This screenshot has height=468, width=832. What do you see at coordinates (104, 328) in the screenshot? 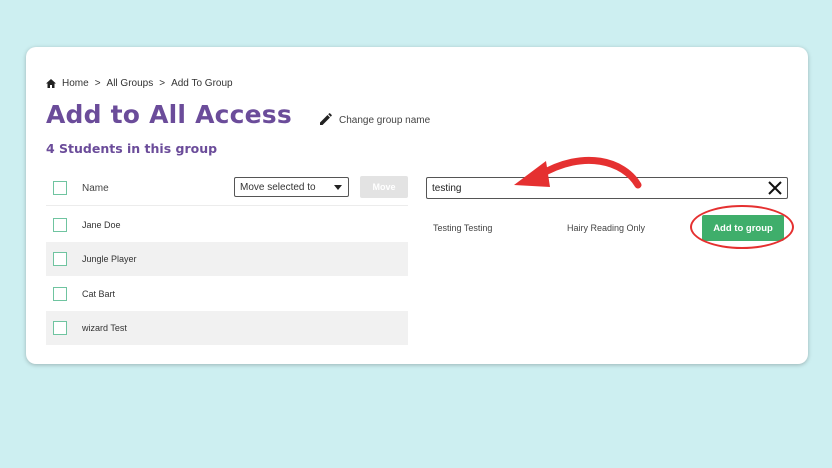
I see `student-name: wizard Test` at bounding box center [104, 328].